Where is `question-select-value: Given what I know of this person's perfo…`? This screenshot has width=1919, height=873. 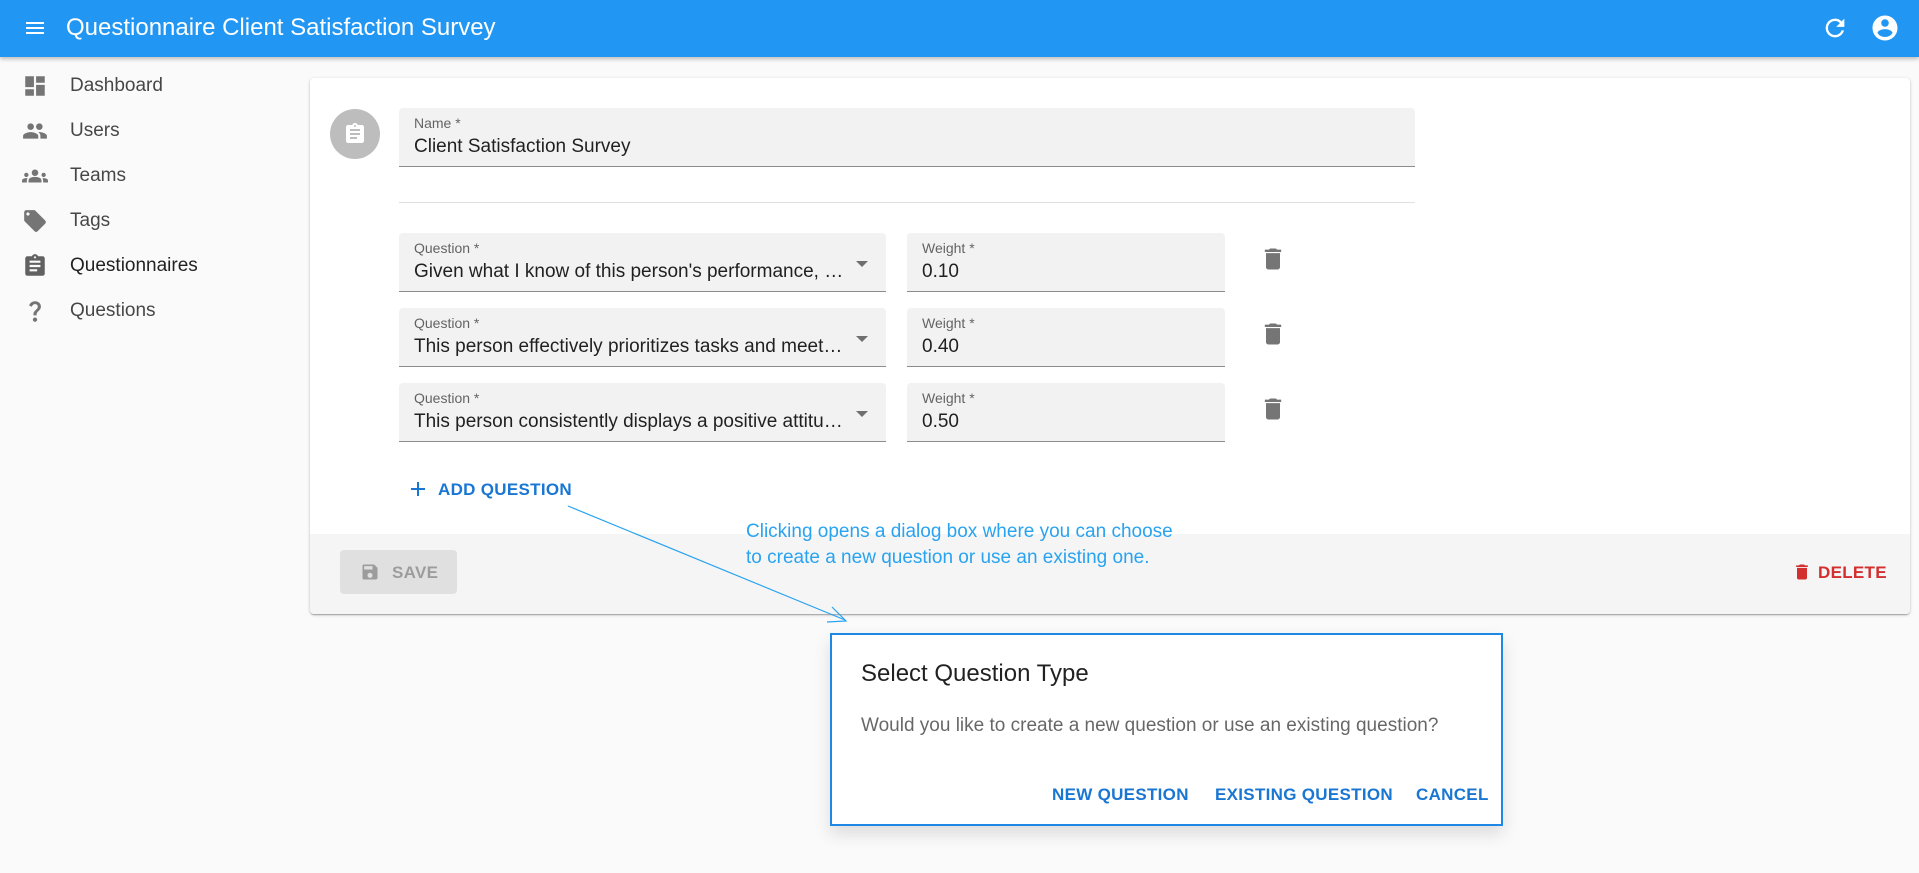 question-select-value: Given what I know of this person's perfo… is located at coordinates (630, 271).